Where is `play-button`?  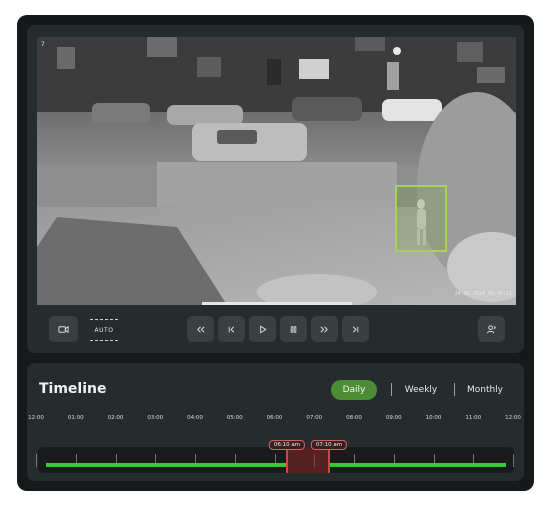
play-button is located at coordinates (262, 329).